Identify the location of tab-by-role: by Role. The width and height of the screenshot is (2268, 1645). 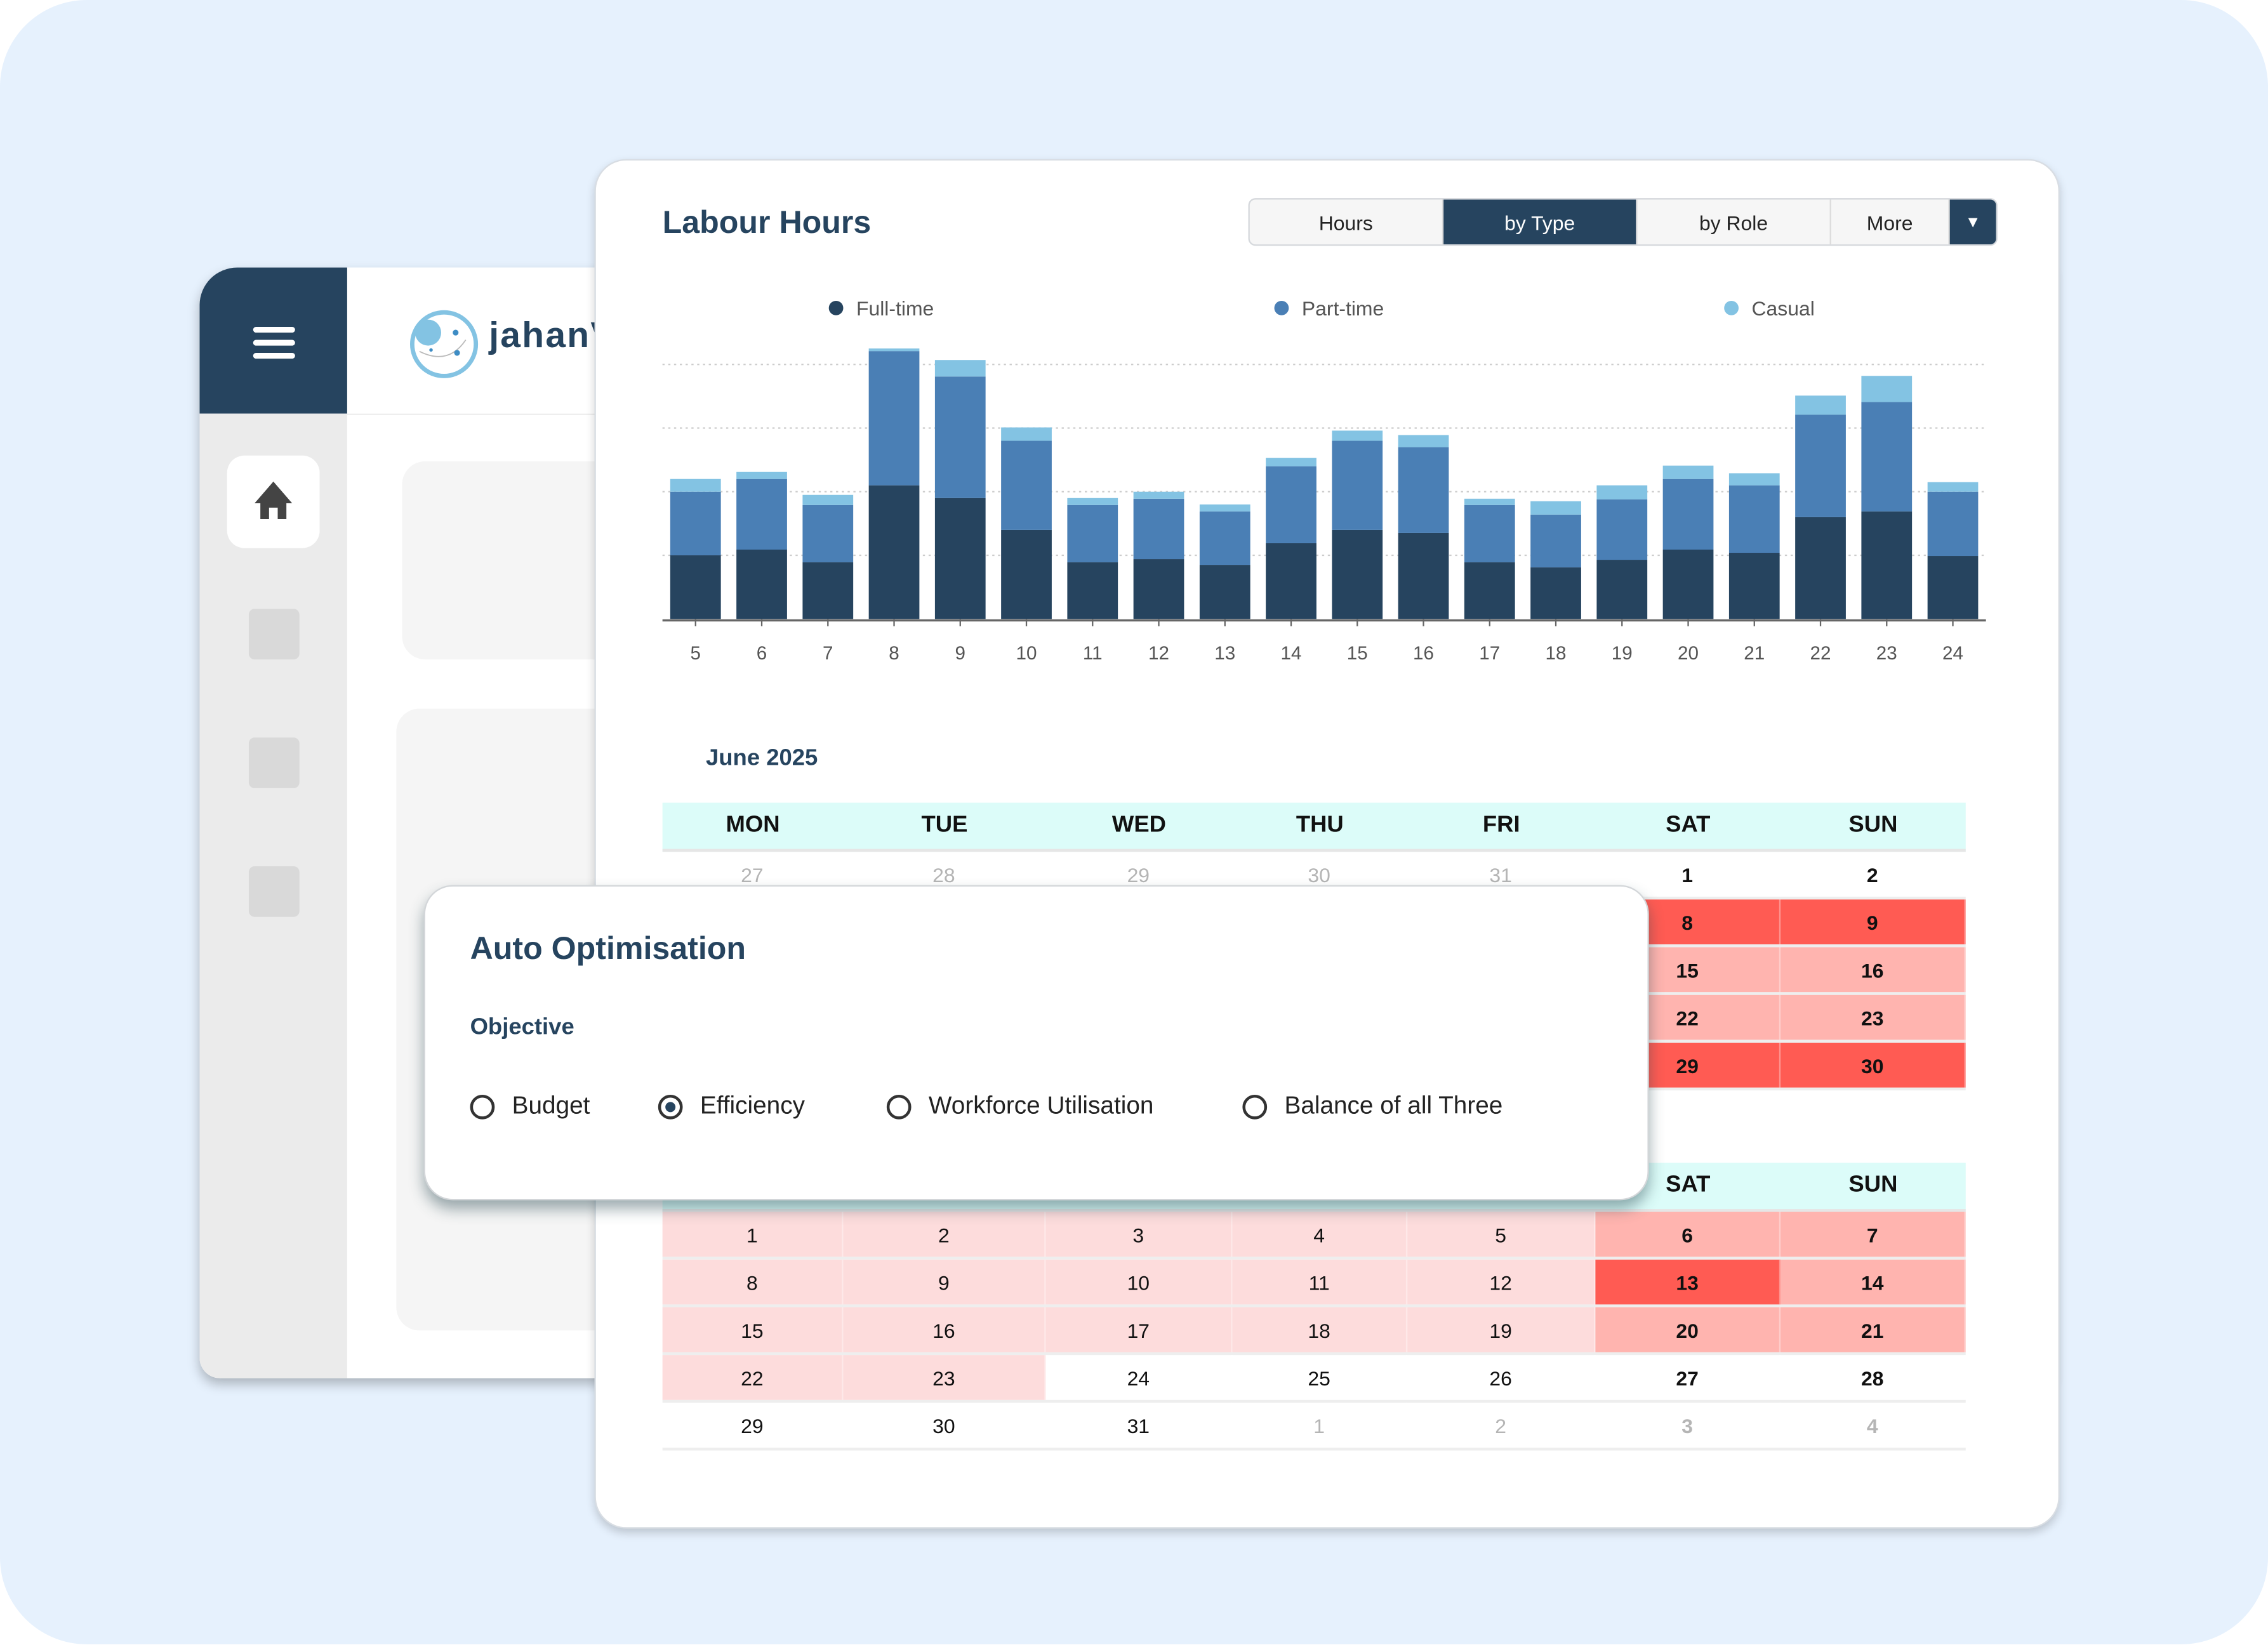
(1734, 222).